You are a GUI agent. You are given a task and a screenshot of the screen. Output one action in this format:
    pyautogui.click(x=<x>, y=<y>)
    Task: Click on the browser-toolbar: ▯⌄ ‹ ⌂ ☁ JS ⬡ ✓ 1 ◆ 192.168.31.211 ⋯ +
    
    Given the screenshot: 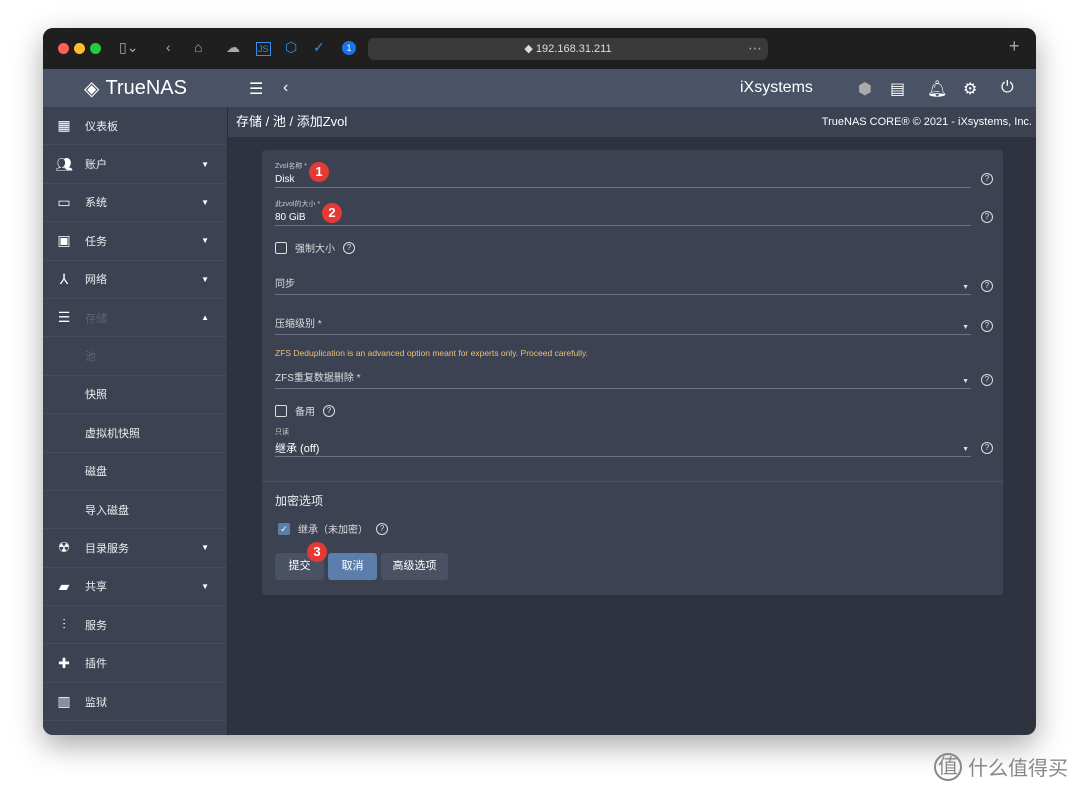 What is the action you would take?
    pyautogui.click(x=539, y=48)
    